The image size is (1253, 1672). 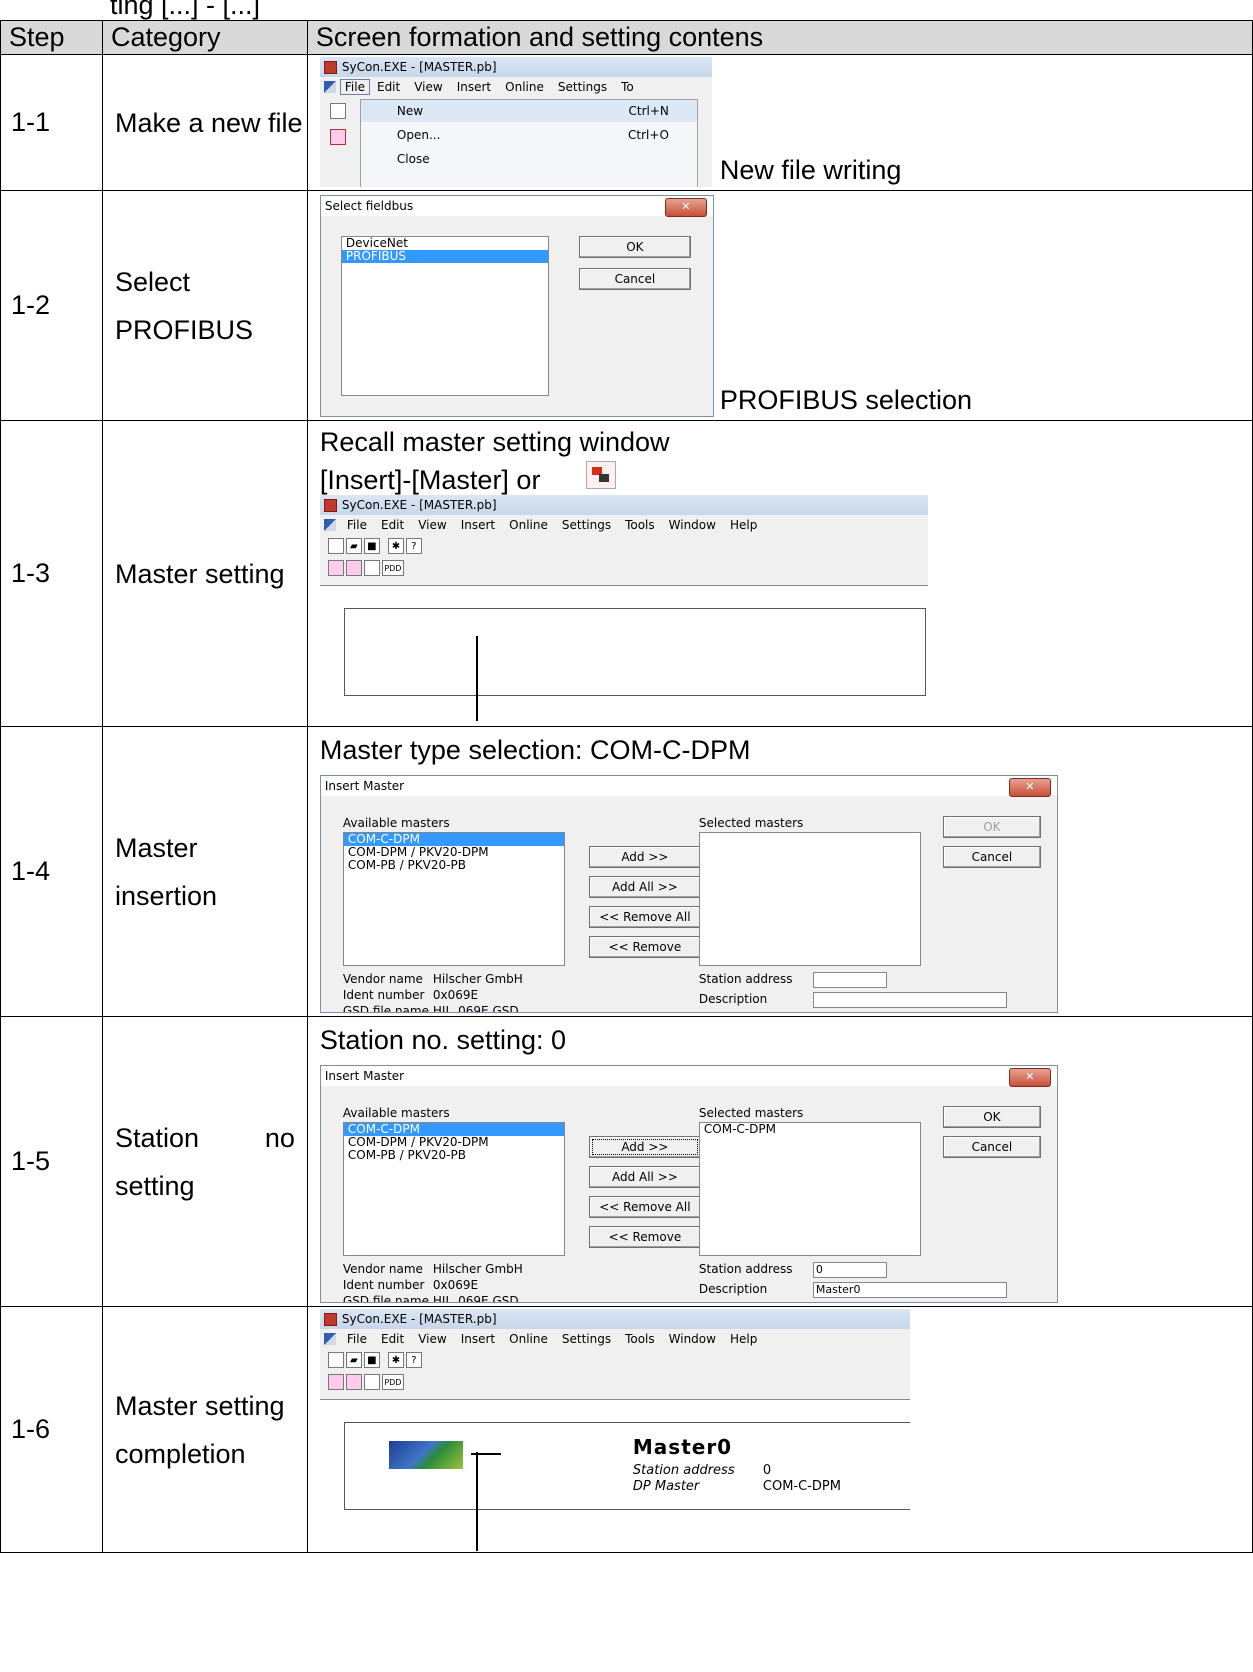 What do you see at coordinates (529, 134) in the screenshot?
I see `menu-item-open: Open... Ctrl+O` at bounding box center [529, 134].